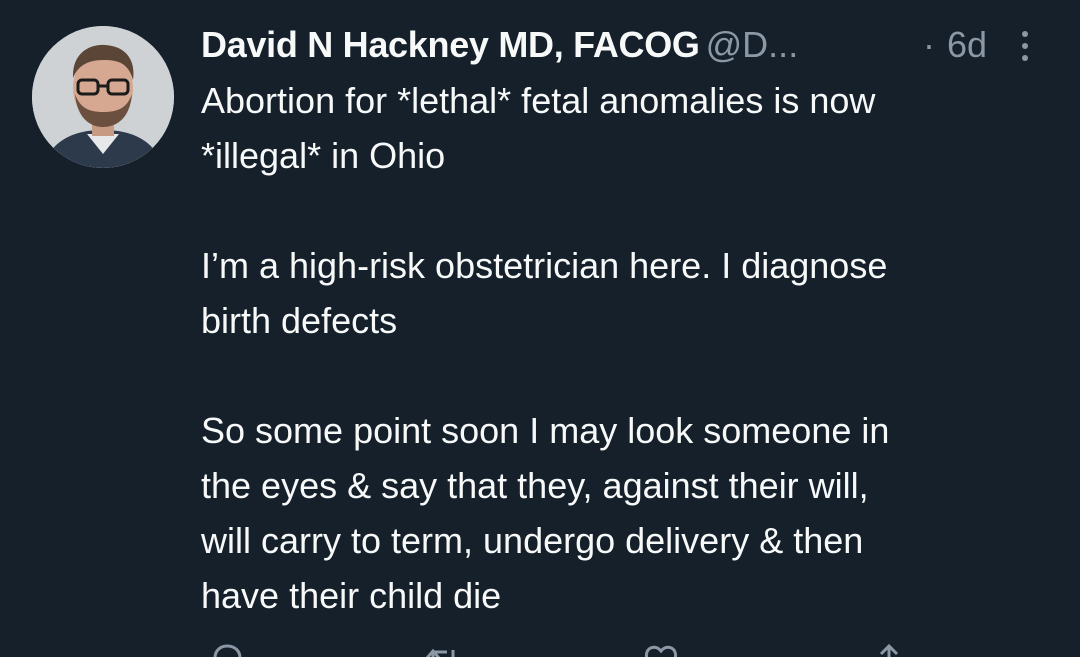 The height and width of the screenshot is (657, 1080). Describe the element at coordinates (967, 45) in the screenshot. I see `timestamp: 6d` at that location.